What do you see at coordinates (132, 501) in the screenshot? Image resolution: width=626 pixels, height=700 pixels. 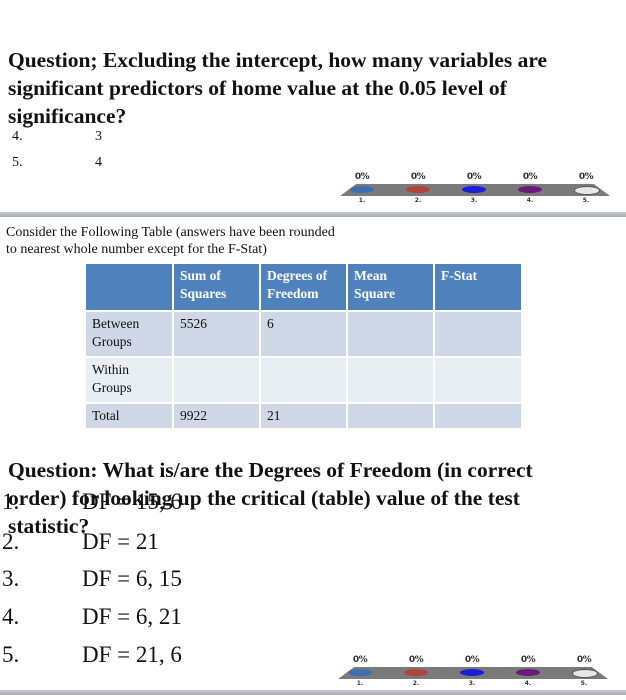 I see `option-text: DF = 15, 6` at bounding box center [132, 501].